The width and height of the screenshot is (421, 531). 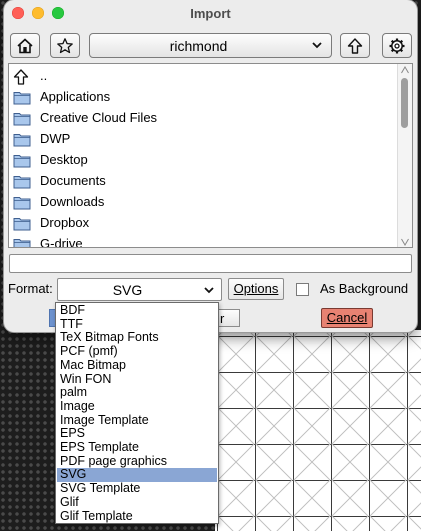 I want to click on options-button-label: Options, so click(x=256, y=288).